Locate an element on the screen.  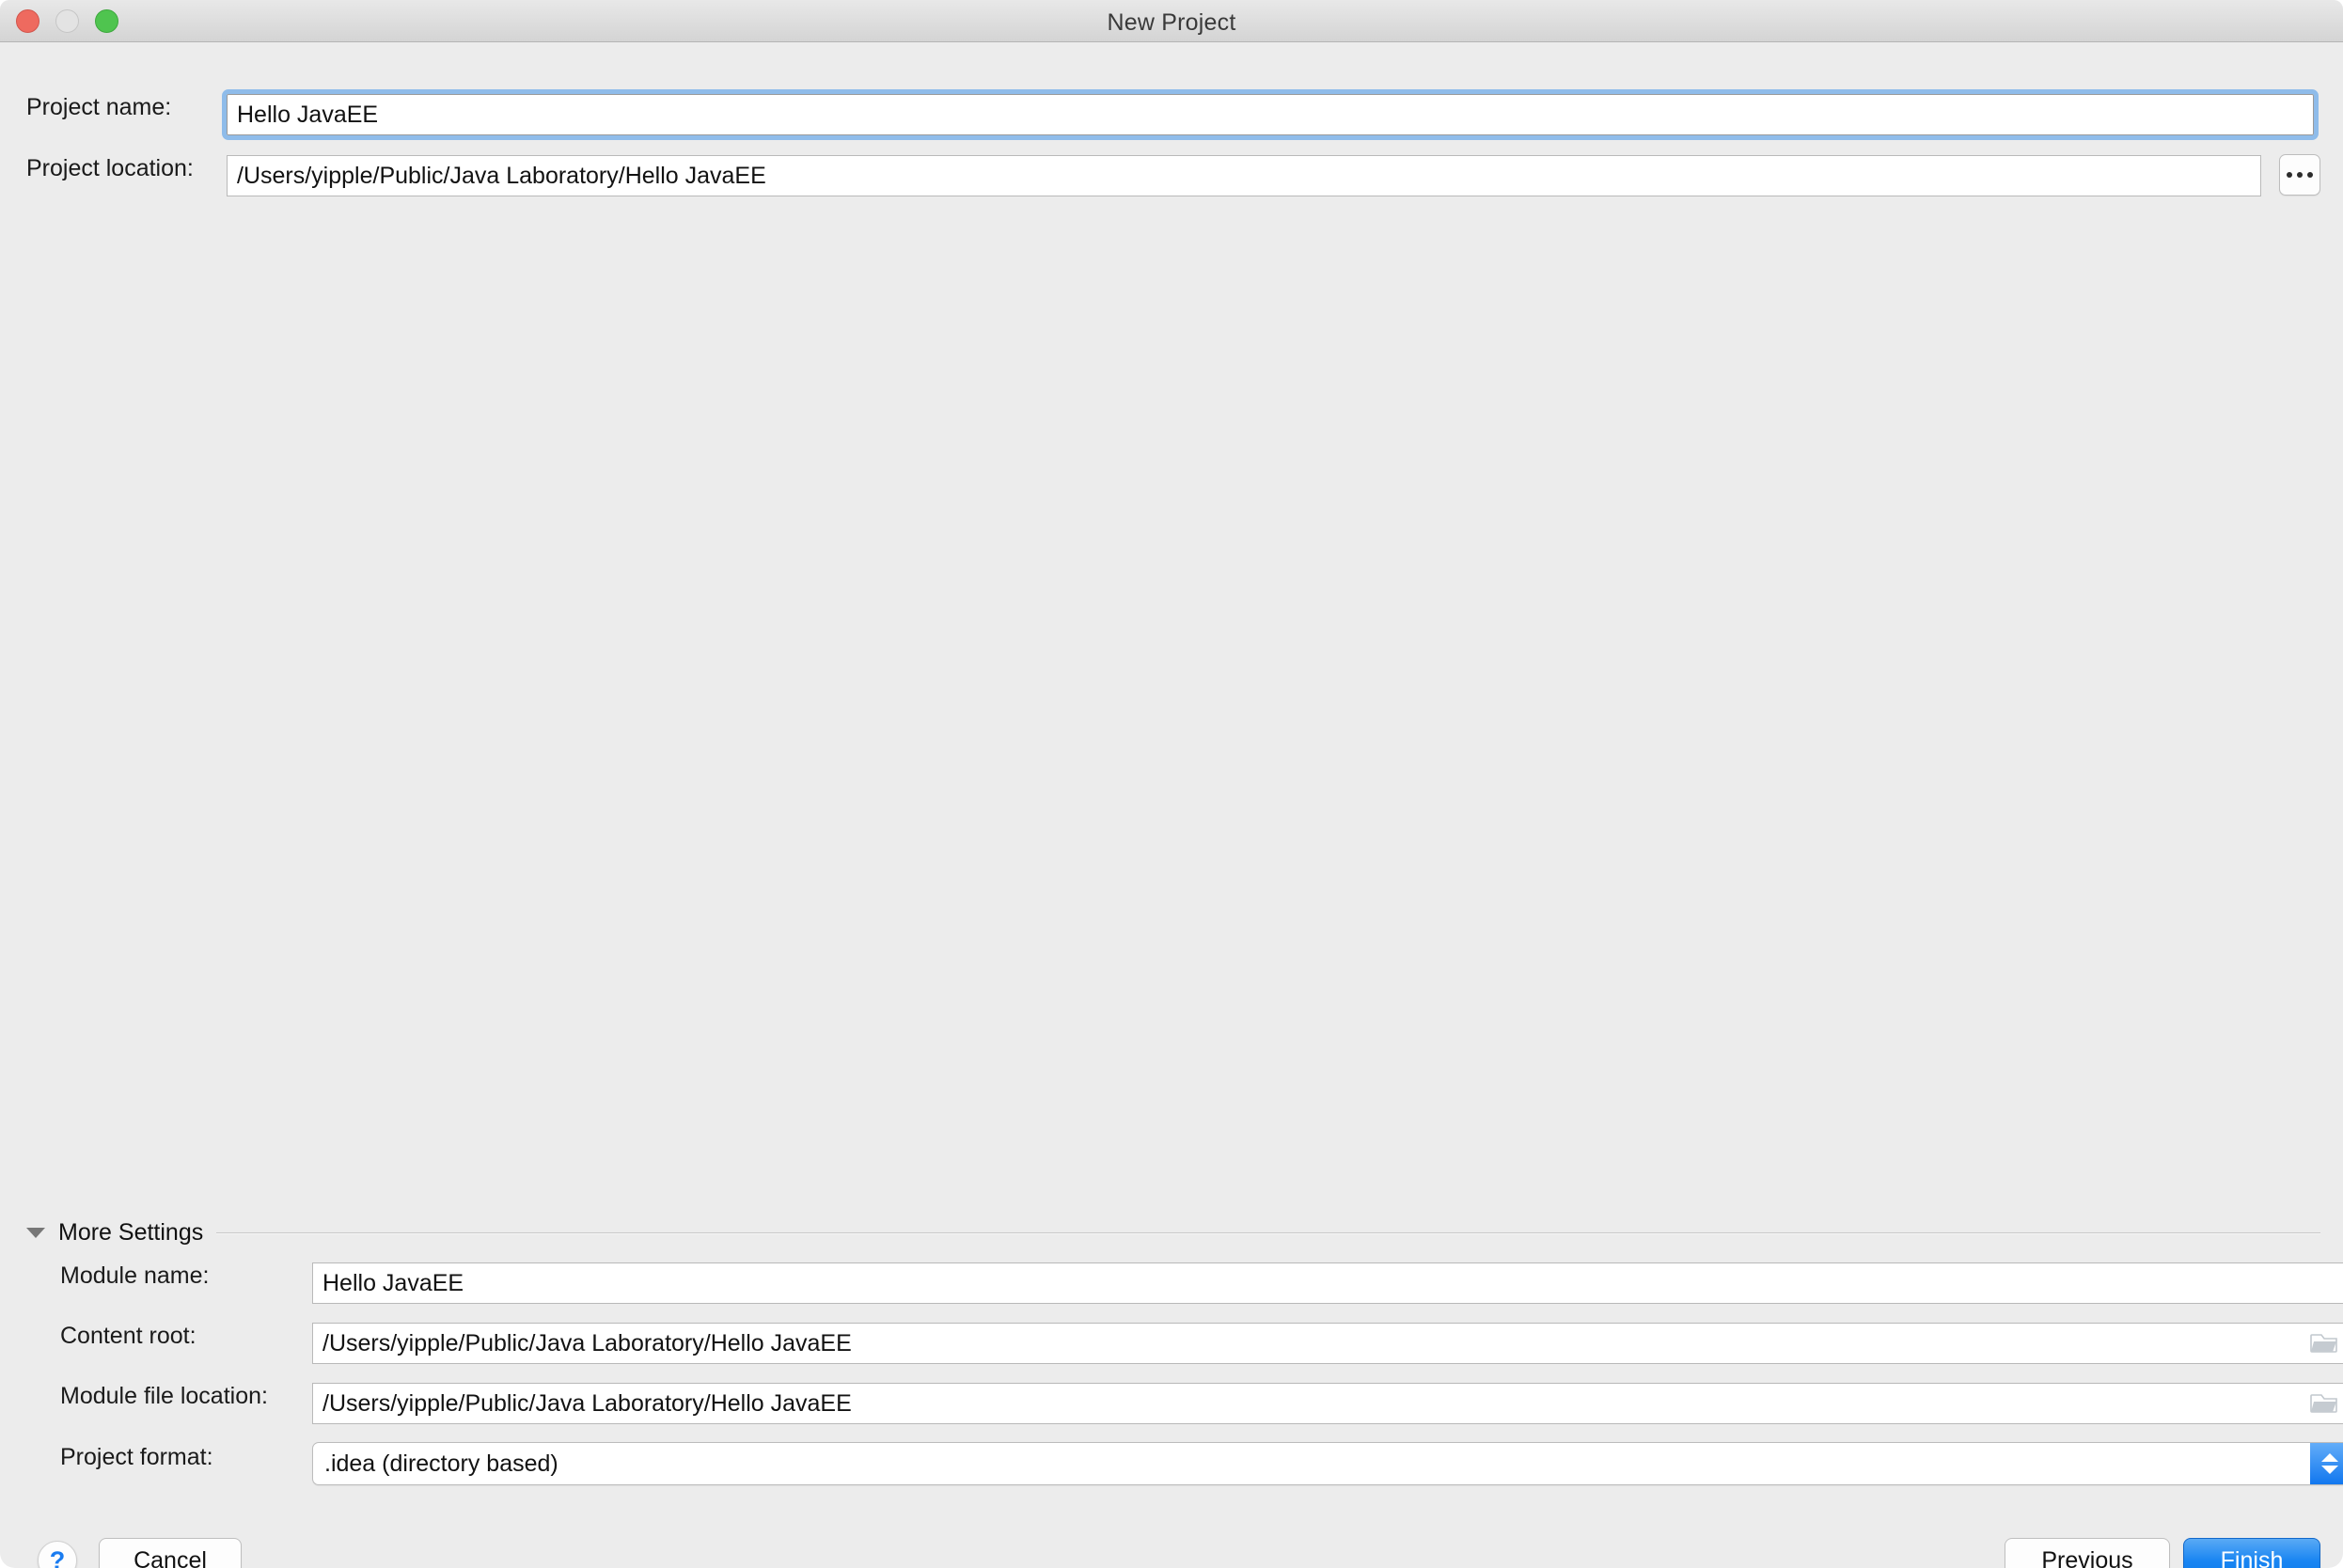
module-name-row: Module name: Hello JavaEE is located at coordinates (1201, 1283).